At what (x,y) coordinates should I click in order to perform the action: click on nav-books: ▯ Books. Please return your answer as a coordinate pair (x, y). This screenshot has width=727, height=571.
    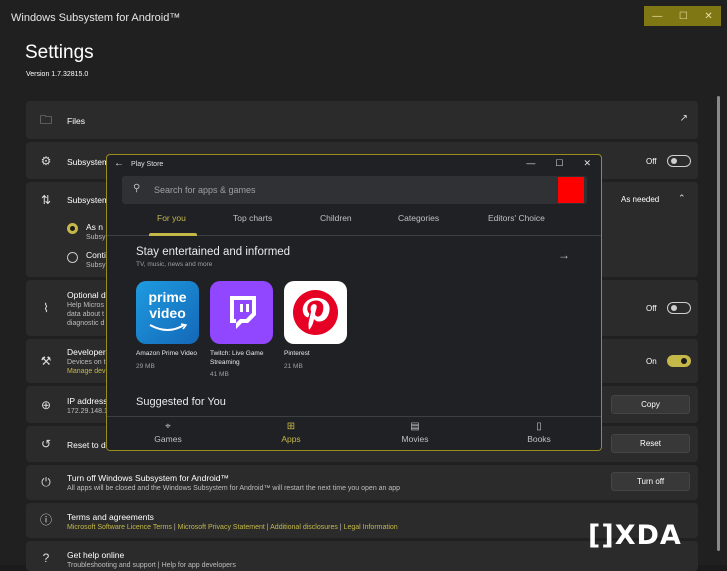
    Looking at the image, I should click on (539, 432).